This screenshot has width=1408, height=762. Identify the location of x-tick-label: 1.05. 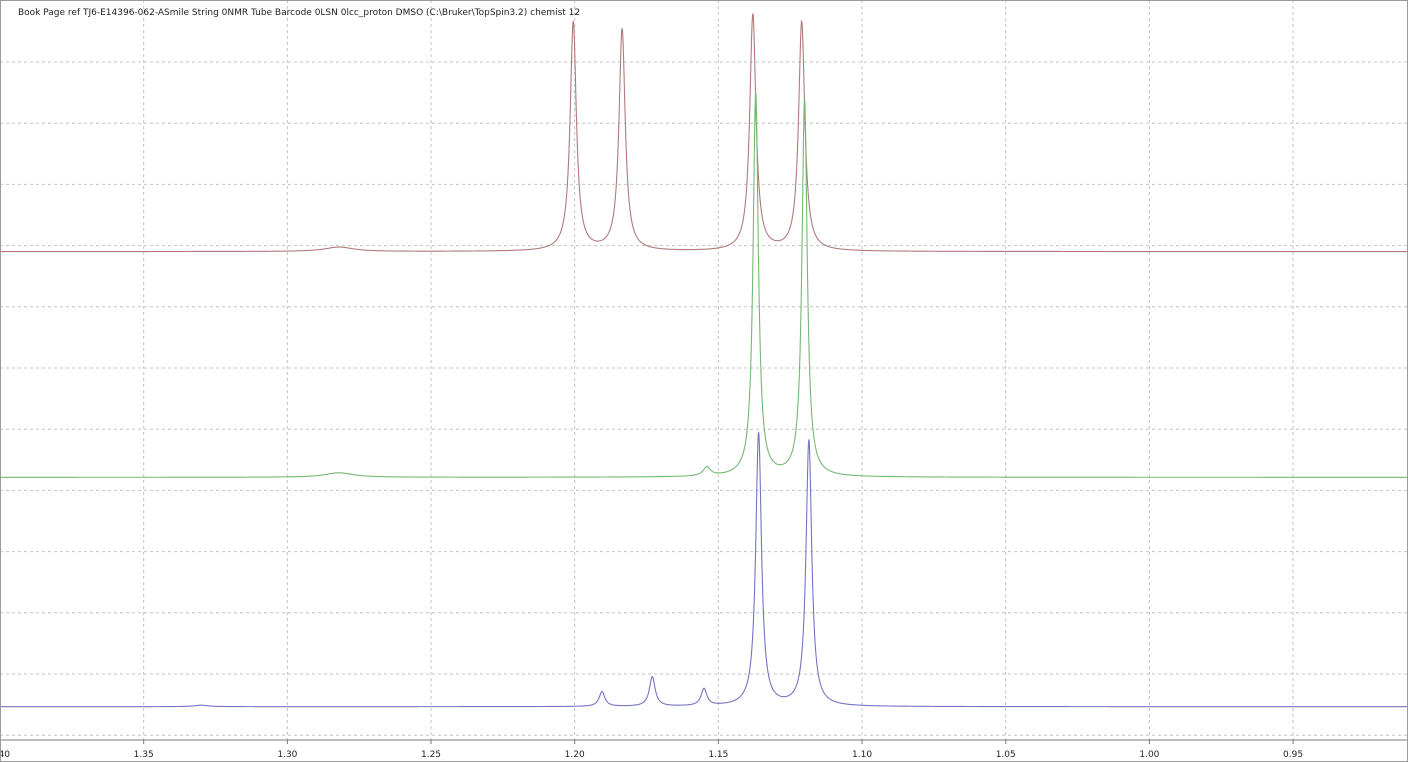
(1006, 755).